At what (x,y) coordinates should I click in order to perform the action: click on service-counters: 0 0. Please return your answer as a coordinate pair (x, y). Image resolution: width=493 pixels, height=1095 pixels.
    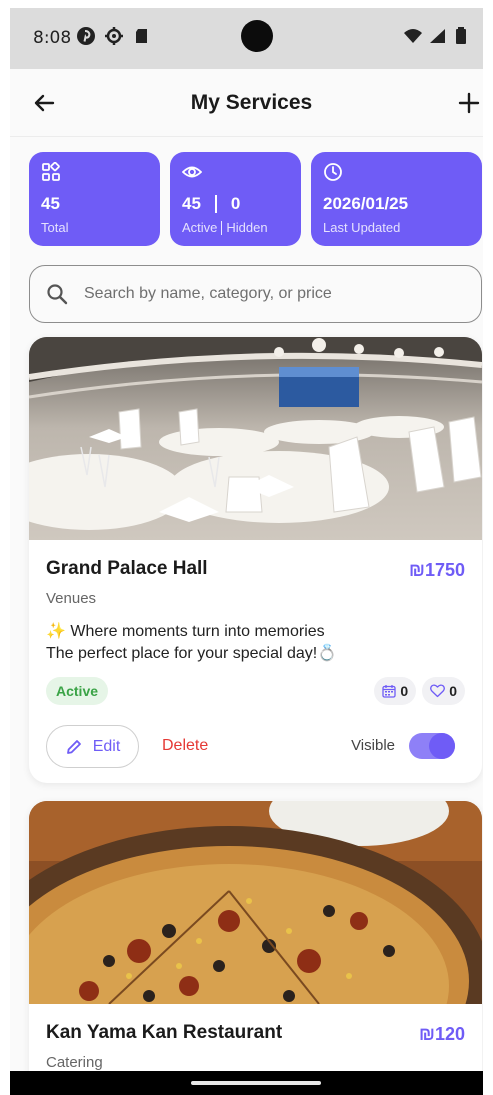
    Looking at the image, I should click on (419, 691).